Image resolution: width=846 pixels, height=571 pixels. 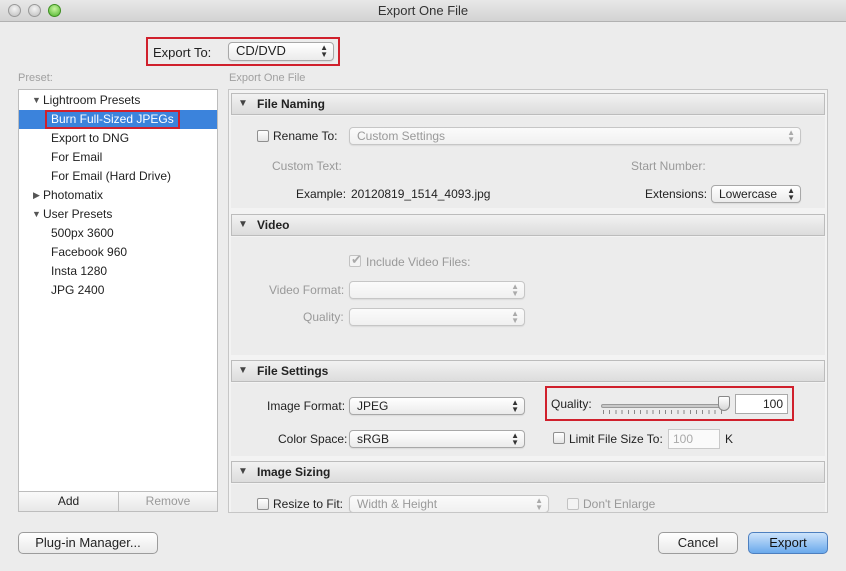 What do you see at coordinates (748, 194) in the screenshot?
I see `extensions-value: Lowercase` at bounding box center [748, 194].